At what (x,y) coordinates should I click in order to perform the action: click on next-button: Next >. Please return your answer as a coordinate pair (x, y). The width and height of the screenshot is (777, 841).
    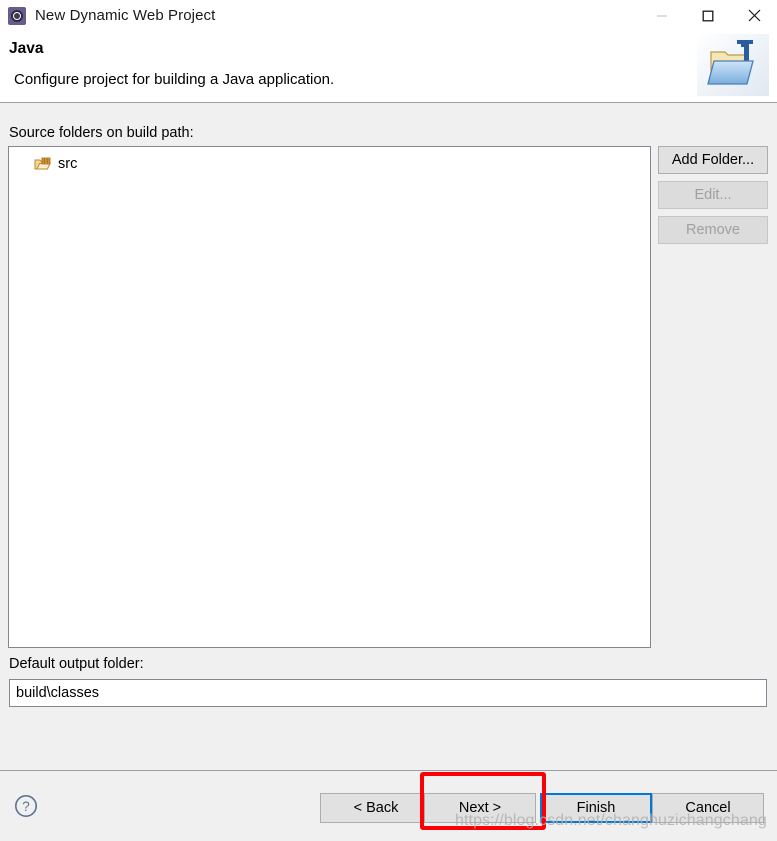
    Looking at the image, I should click on (480, 808).